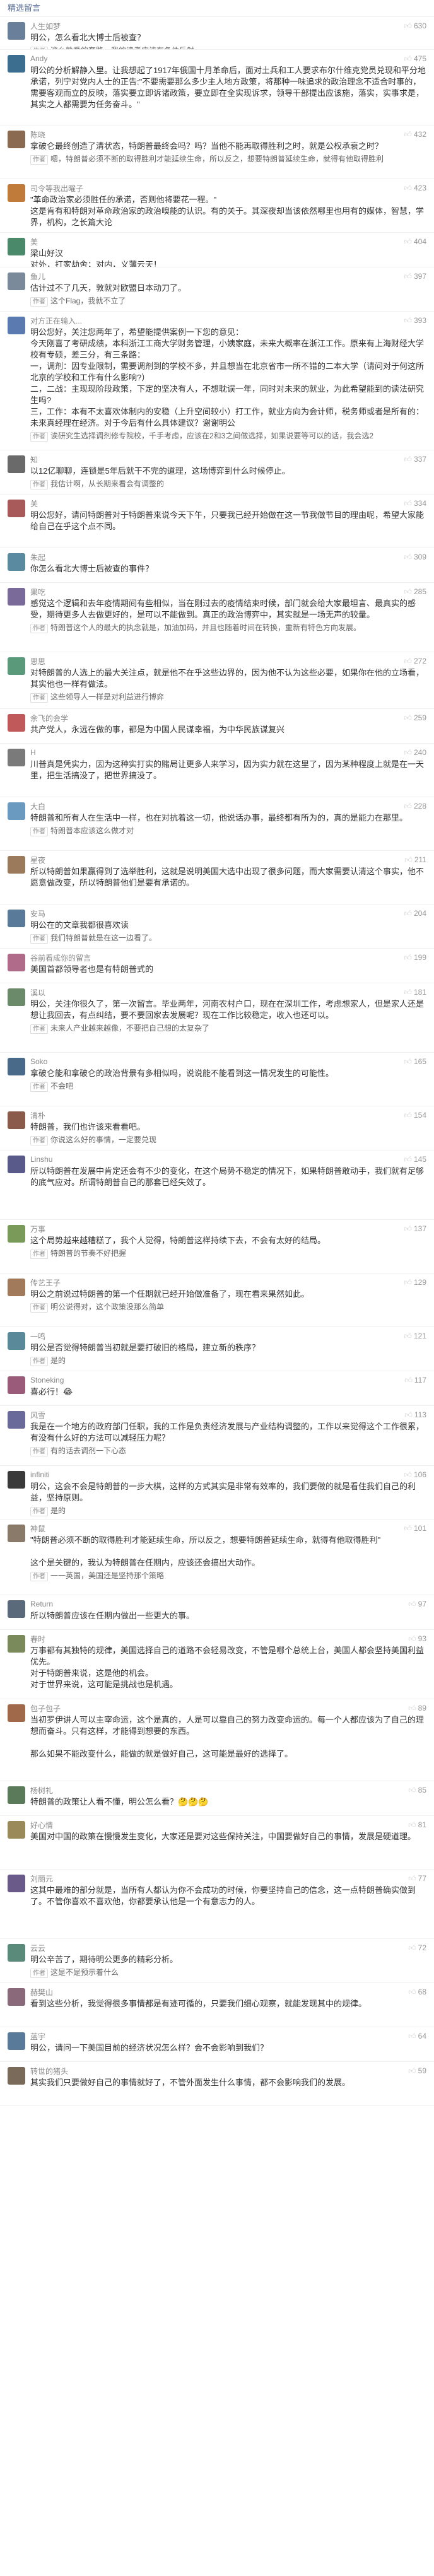 Image resolution: width=434 pixels, height=2576 pixels. I want to click on commenter-name: 陈晓, so click(37, 134).